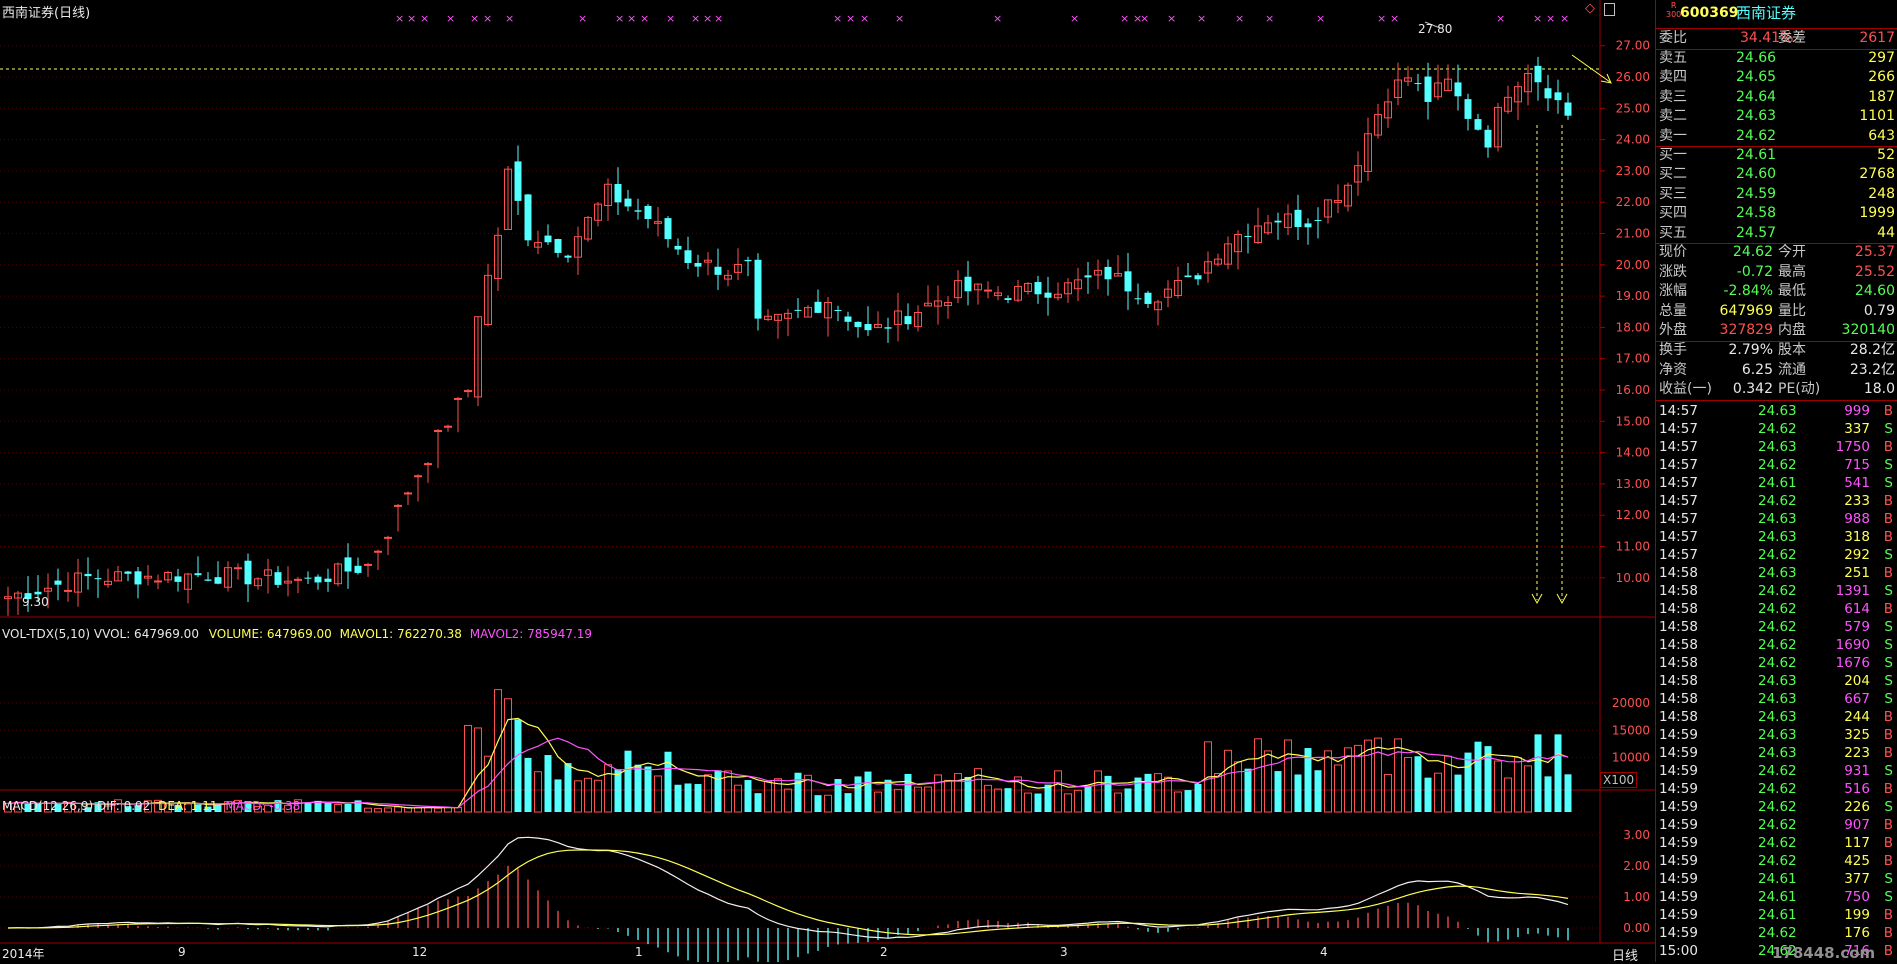  What do you see at coordinates (1776, 311) in the screenshot?
I see `quote-row: 总量 647969 量比 0.79` at bounding box center [1776, 311].